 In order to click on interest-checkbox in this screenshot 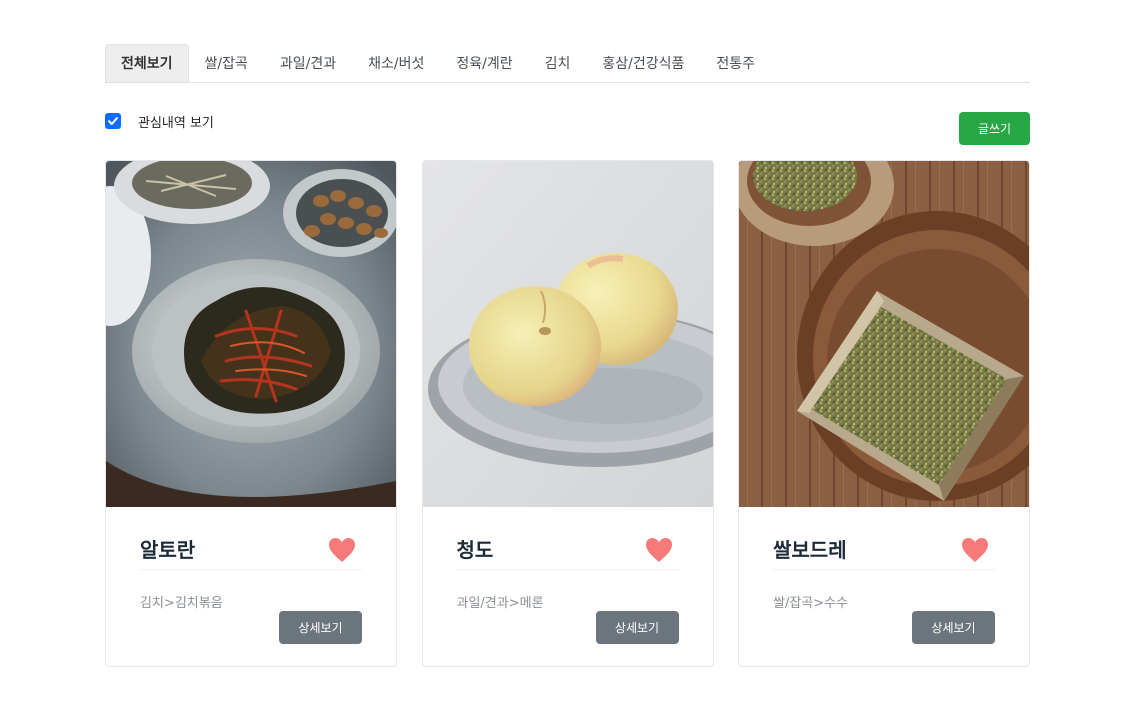, I will do `click(113, 120)`.